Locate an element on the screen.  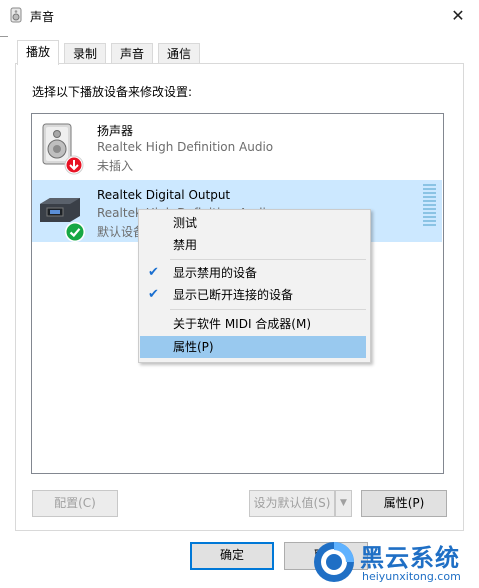
menu-item-label: 显示已断开连接的设备 is located at coordinates (233, 295).